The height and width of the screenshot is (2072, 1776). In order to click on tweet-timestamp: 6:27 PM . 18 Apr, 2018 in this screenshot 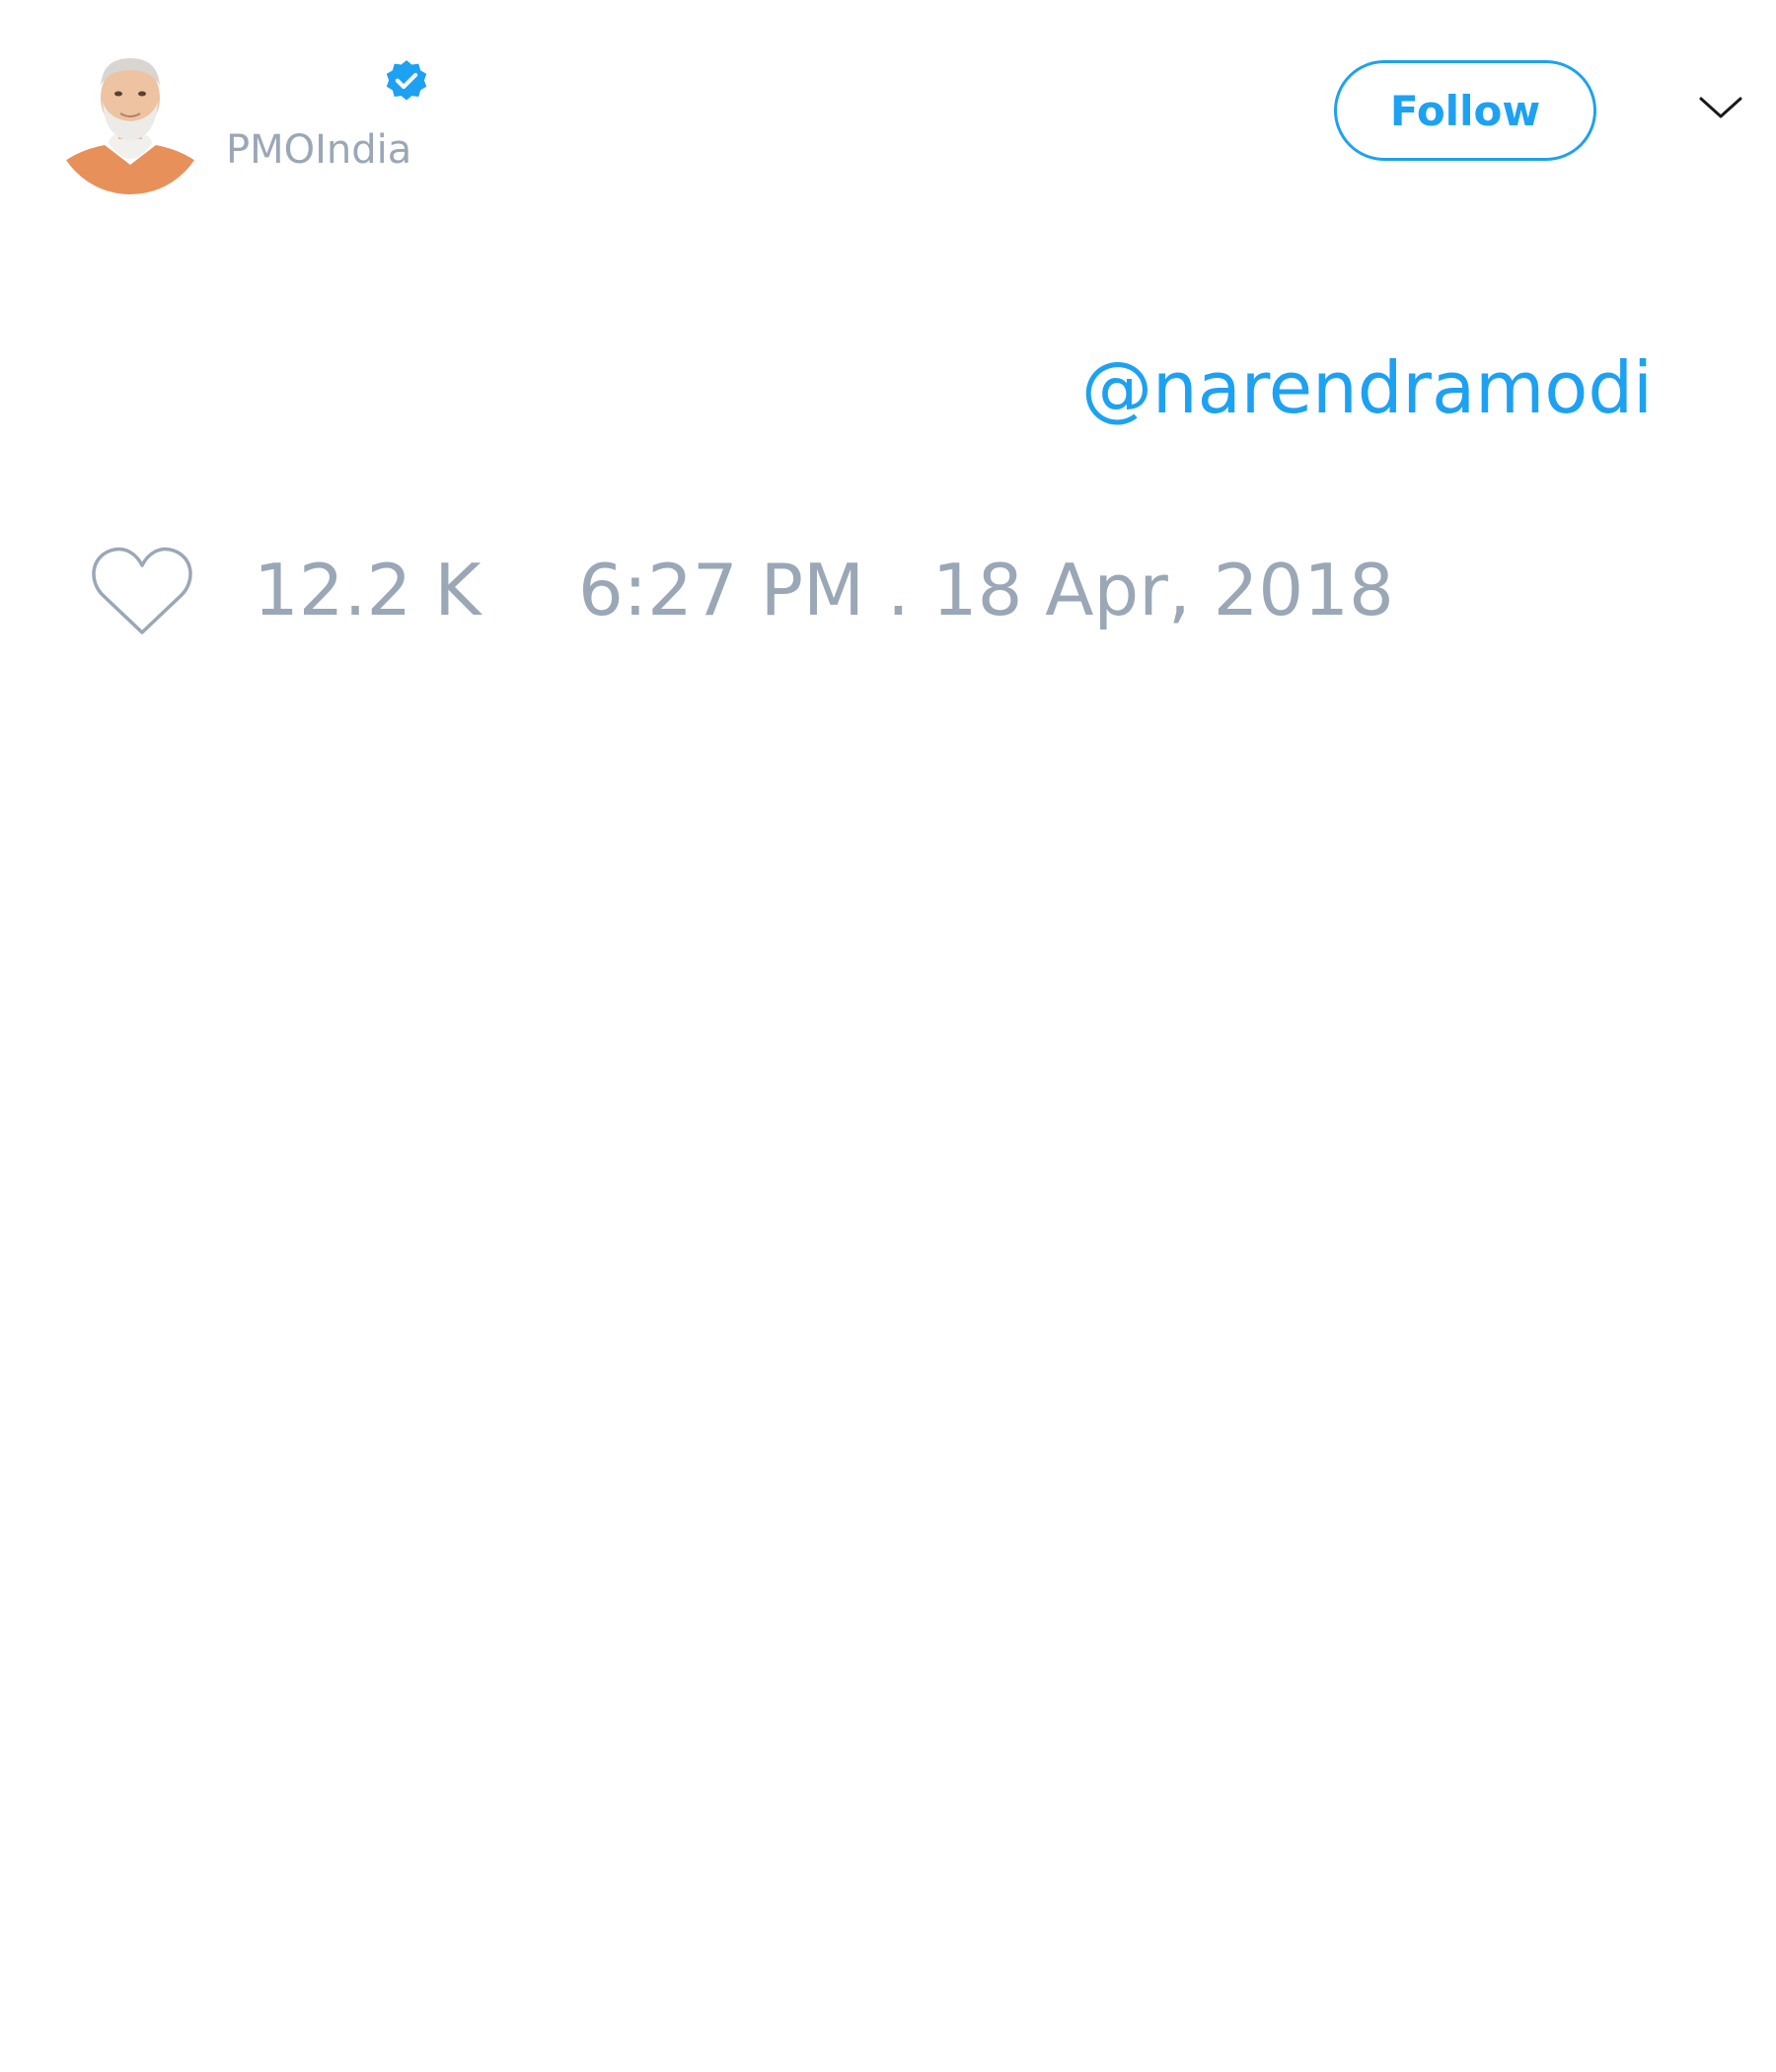, I will do `click(986, 590)`.